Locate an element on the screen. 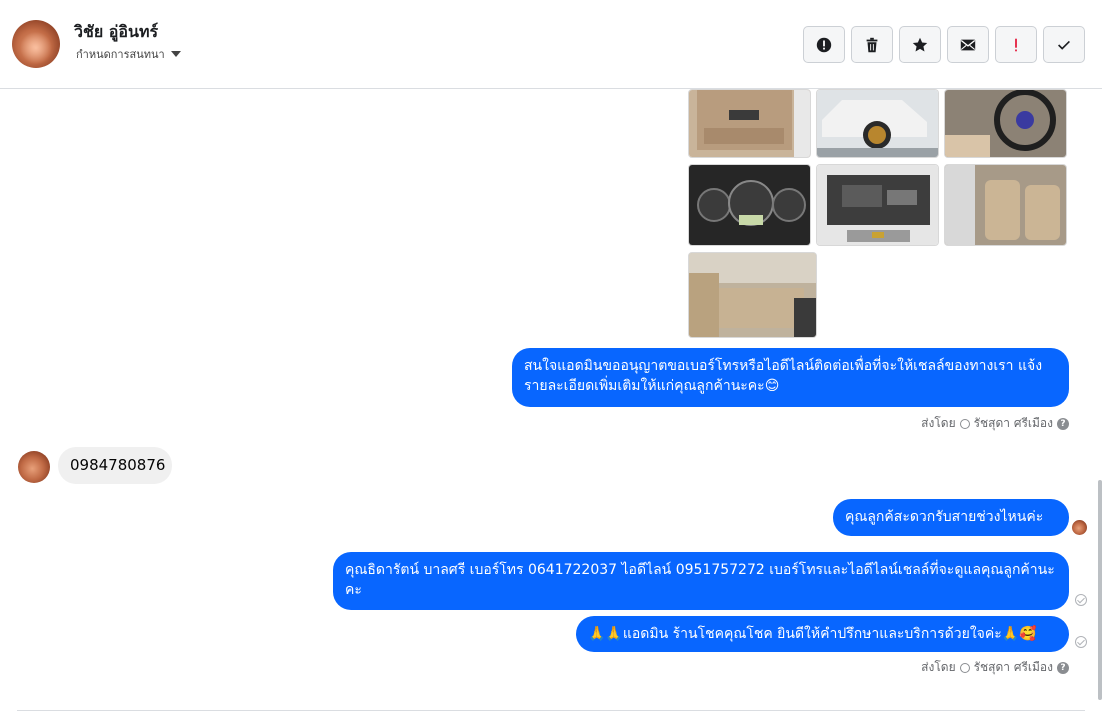 The height and width of the screenshot is (711, 1102). follow-up-button is located at coordinates (1016, 44).